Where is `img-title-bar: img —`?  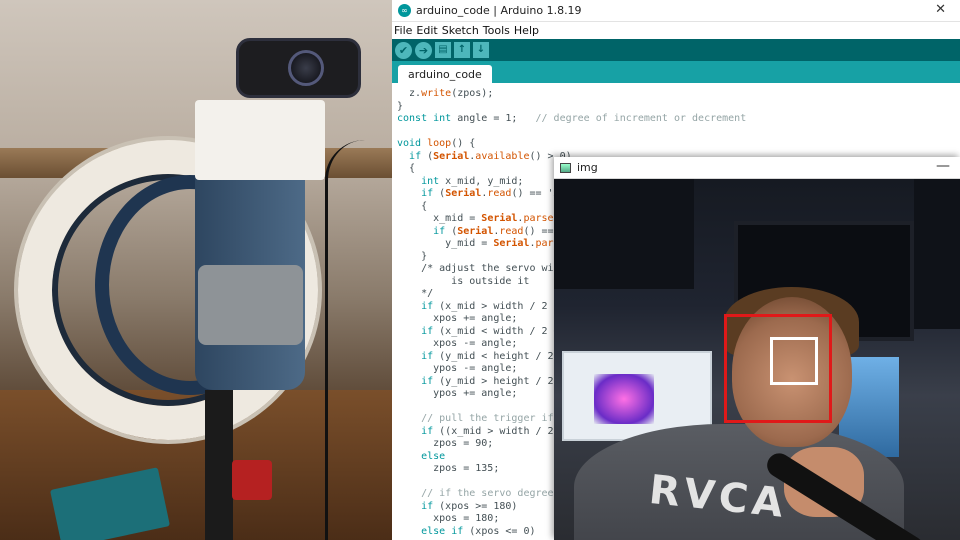
img-title-bar: img — is located at coordinates (757, 168).